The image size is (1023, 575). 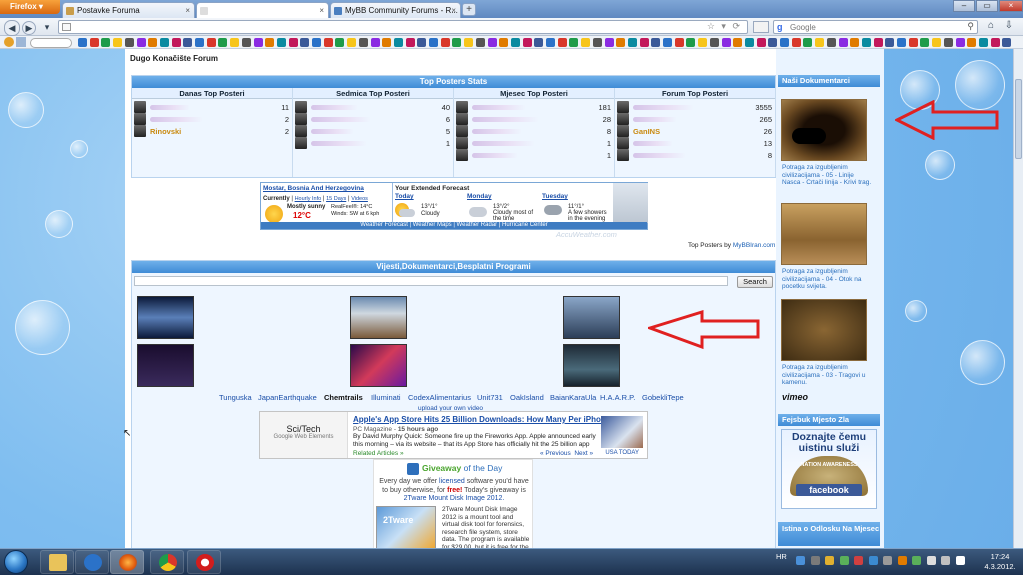 I want to click on opera-taskbar-button, so click(x=204, y=562).